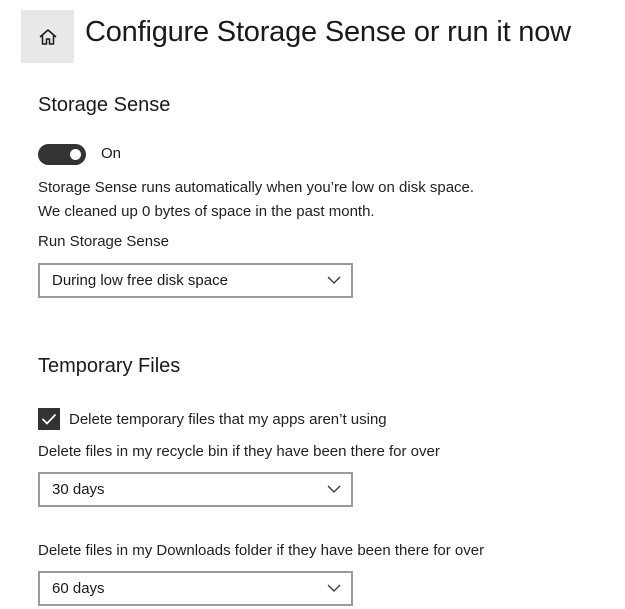 The height and width of the screenshot is (609, 625). What do you see at coordinates (62, 154) in the screenshot?
I see `storage-sense-toggle` at bounding box center [62, 154].